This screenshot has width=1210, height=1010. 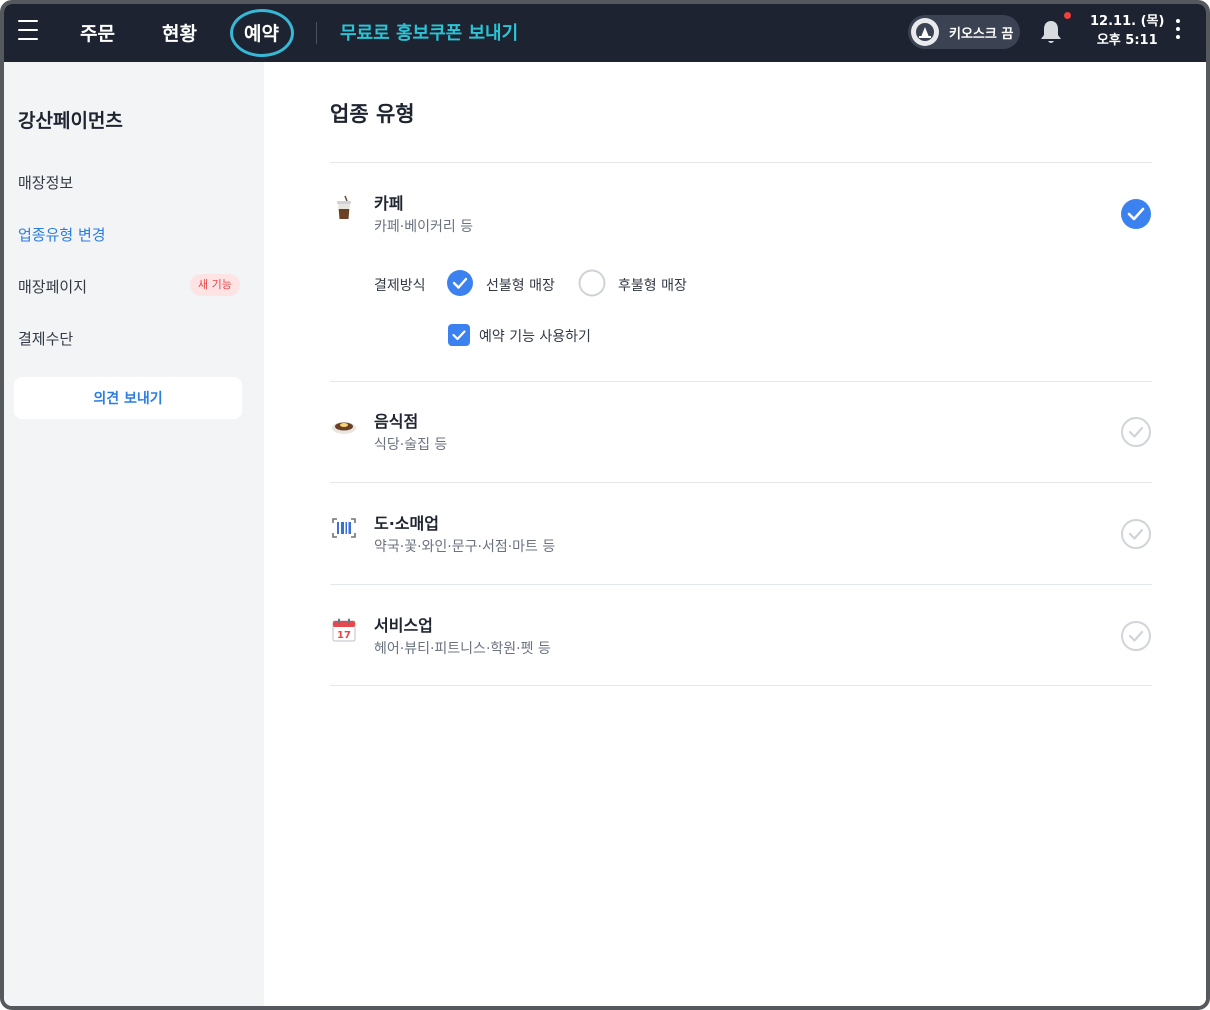 What do you see at coordinates (460, 283) in the screenshot?
I see `radio-prepaid` at bounding box center [460, 283].